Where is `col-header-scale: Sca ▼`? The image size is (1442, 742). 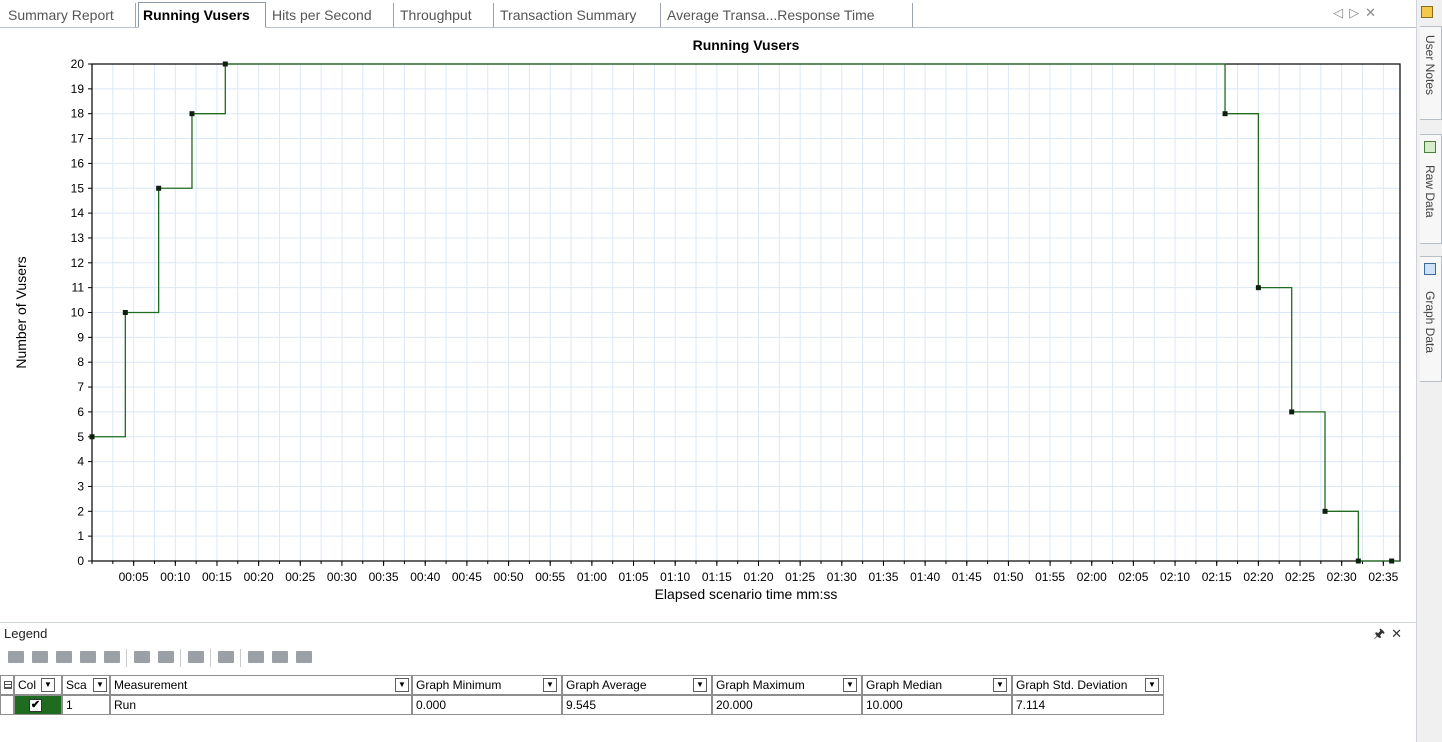 col-header-scale: Sca ▼ is located at coordinates (86, 685).